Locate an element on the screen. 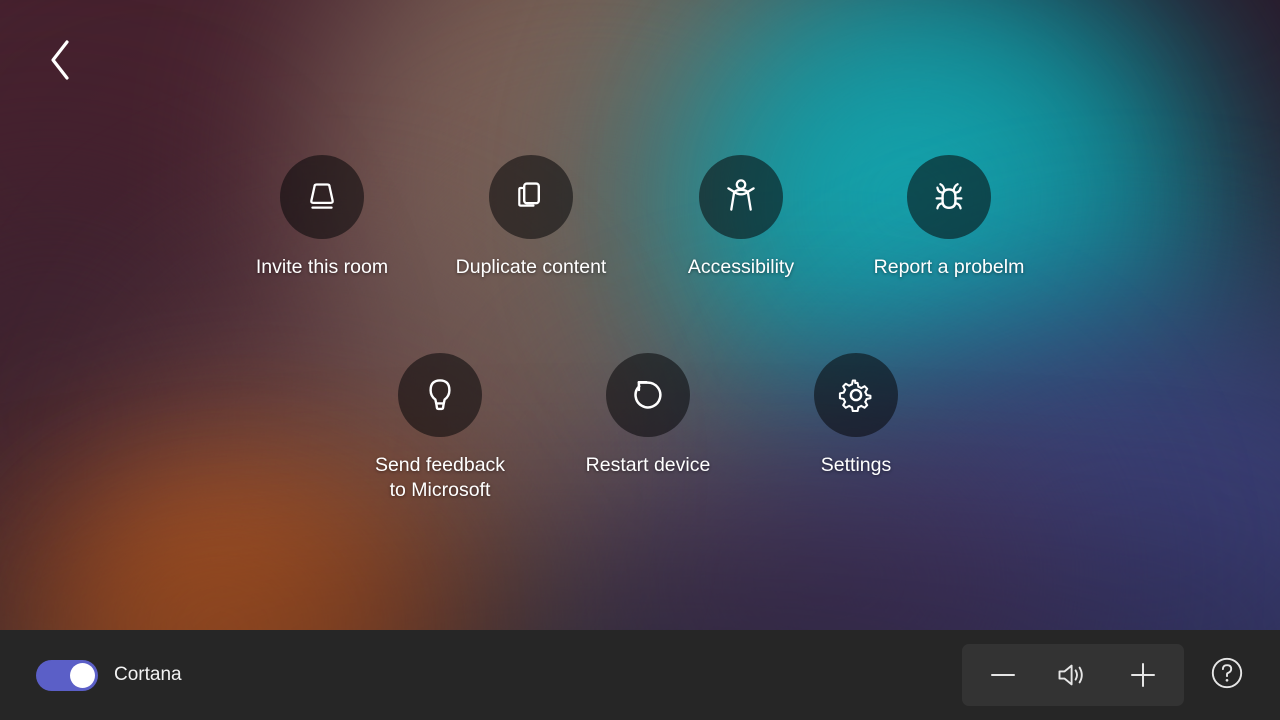 The width and height of the screenshot is (1280, 720). accessibility-icon is located at coordinates (741, 197).